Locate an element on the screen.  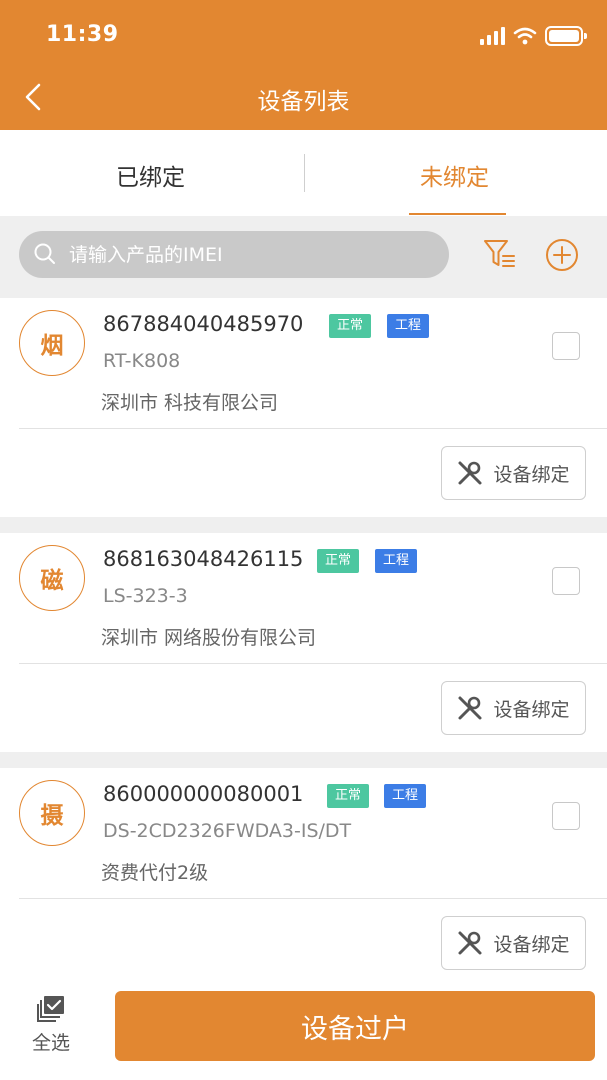
stacked-check-icon is located at coordinates (50, 1009).